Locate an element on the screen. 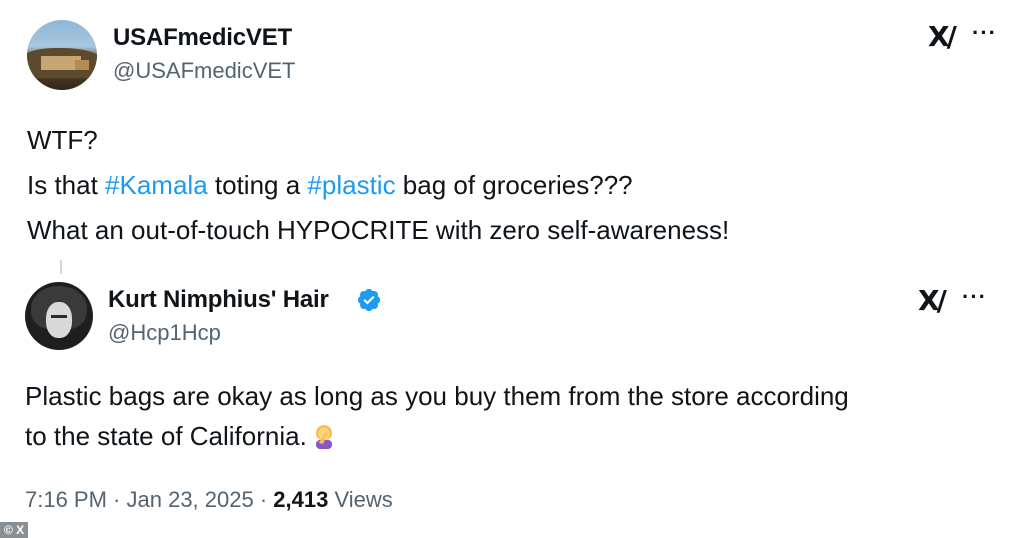  image-credit: © X is located at coordinates (14, 530).